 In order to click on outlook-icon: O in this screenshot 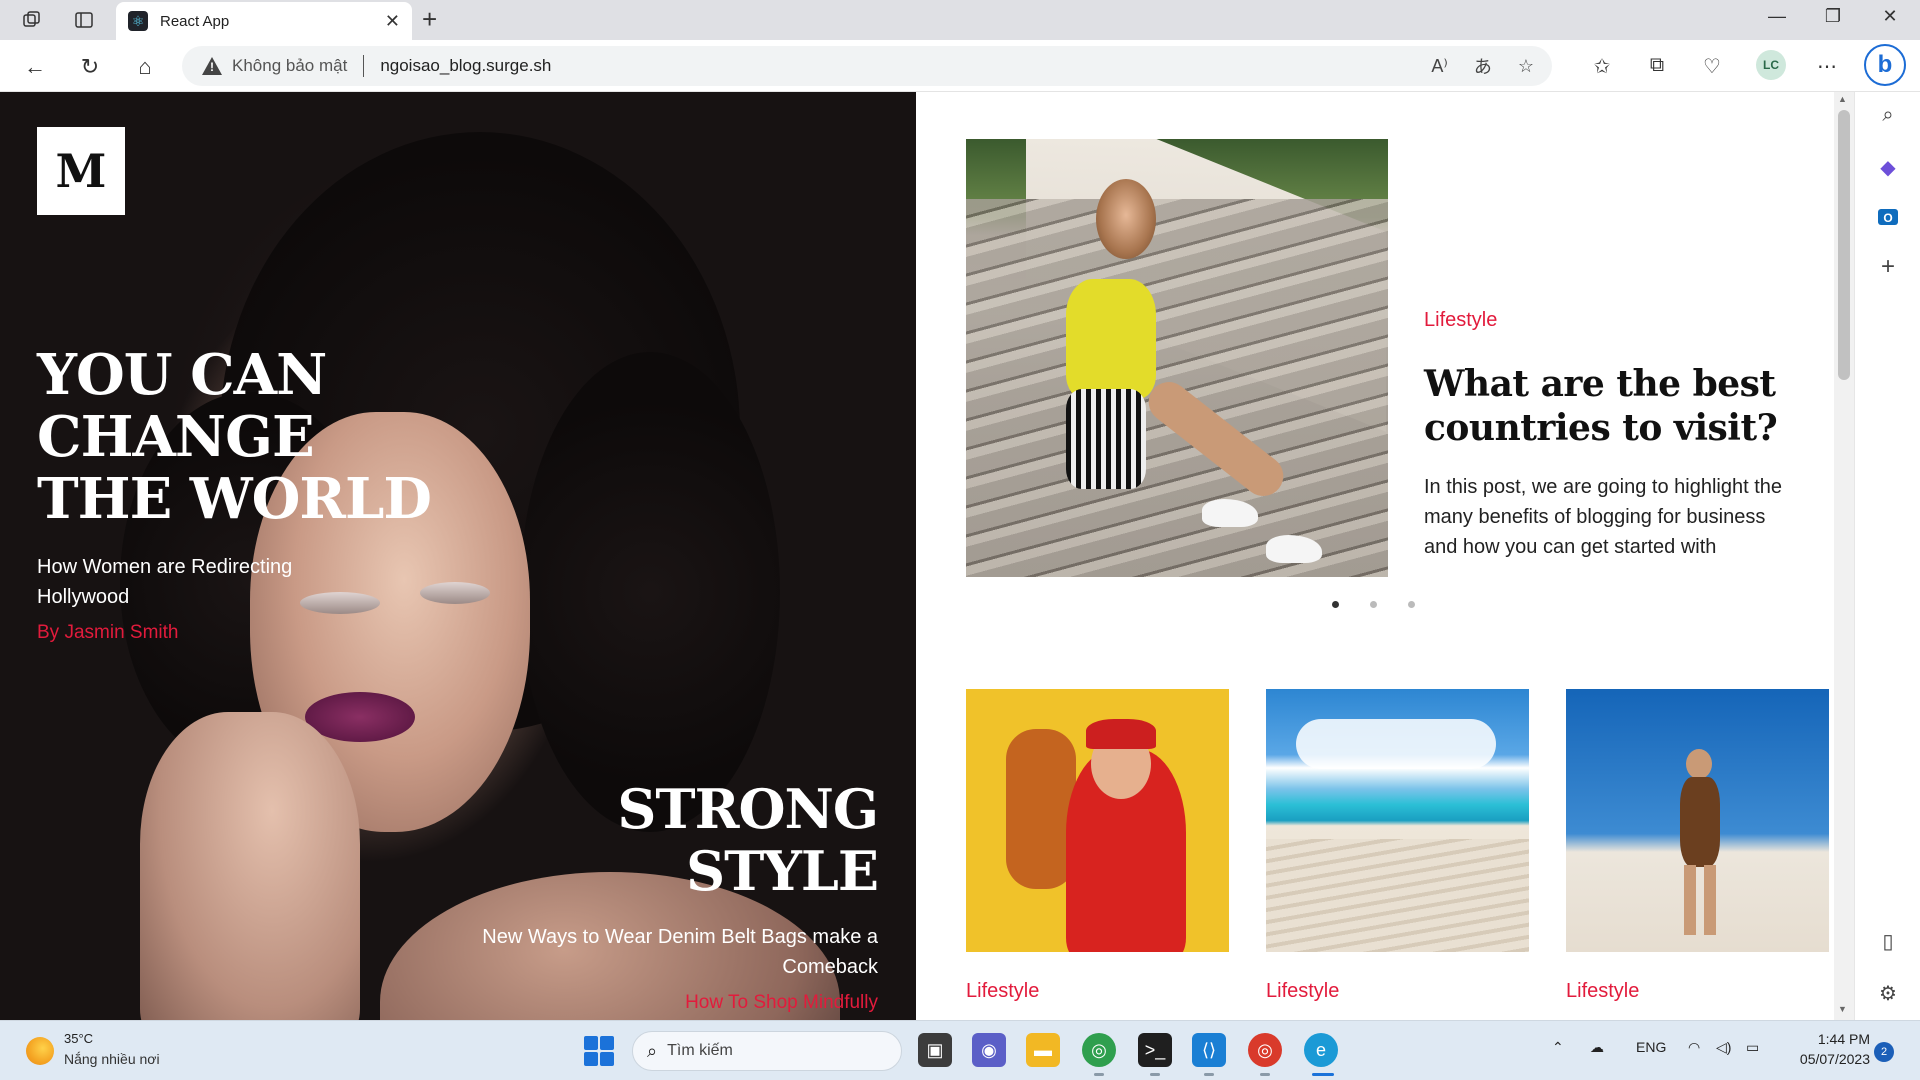, I will do `click(1888, 217)`.